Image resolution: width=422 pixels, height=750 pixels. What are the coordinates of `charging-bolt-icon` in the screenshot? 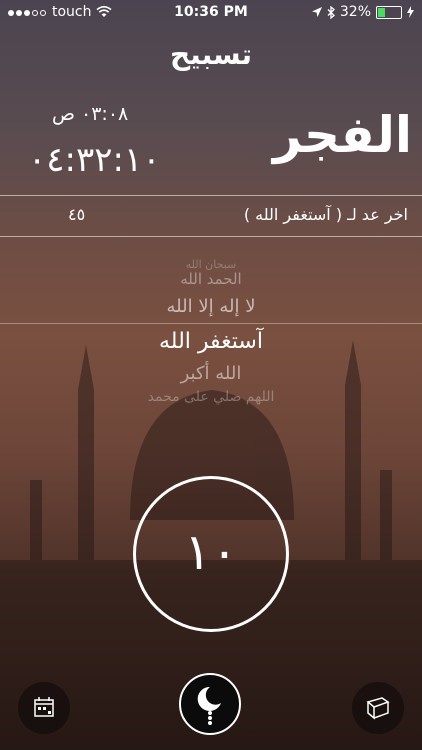 It's located at (410, 12).